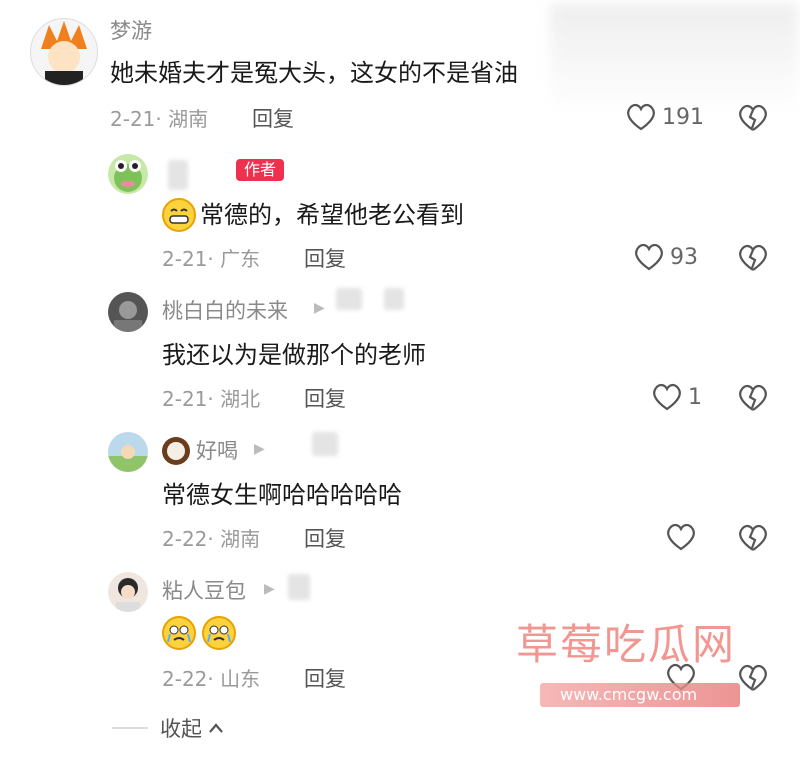 The height and width of the screenshot is (761, 800). I want to click on like-button: 1, so click(677, 397).